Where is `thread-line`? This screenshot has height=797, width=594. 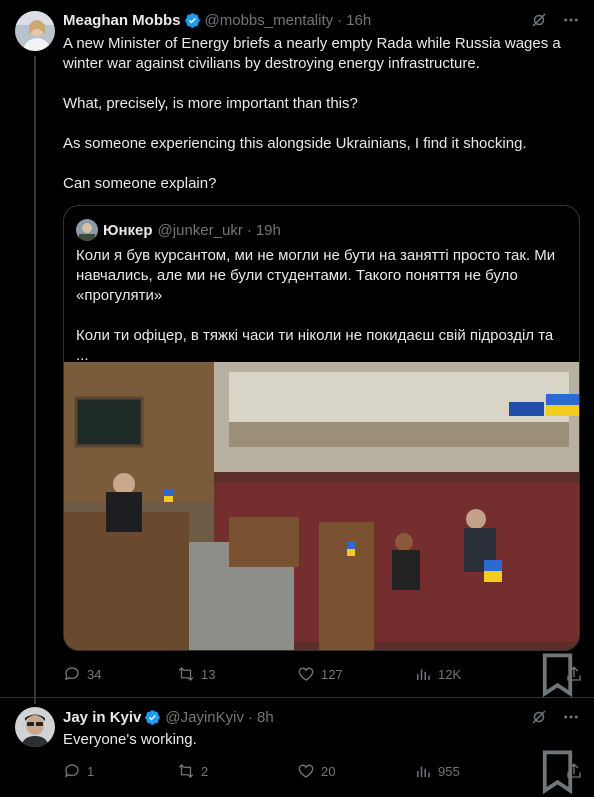
thread-line is located at coordinates (35, 380).